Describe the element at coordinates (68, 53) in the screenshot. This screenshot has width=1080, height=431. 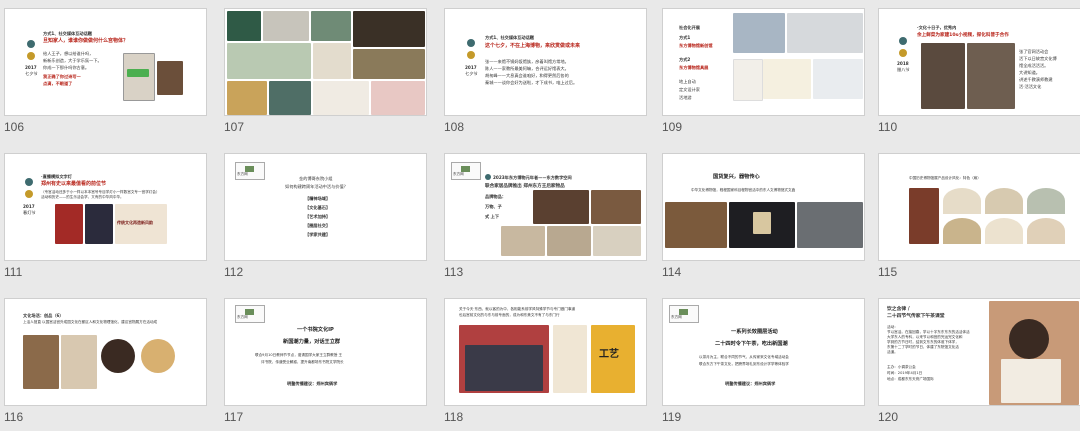
I see `body-line: 给人王子，想以给谁什吗，` at that location.